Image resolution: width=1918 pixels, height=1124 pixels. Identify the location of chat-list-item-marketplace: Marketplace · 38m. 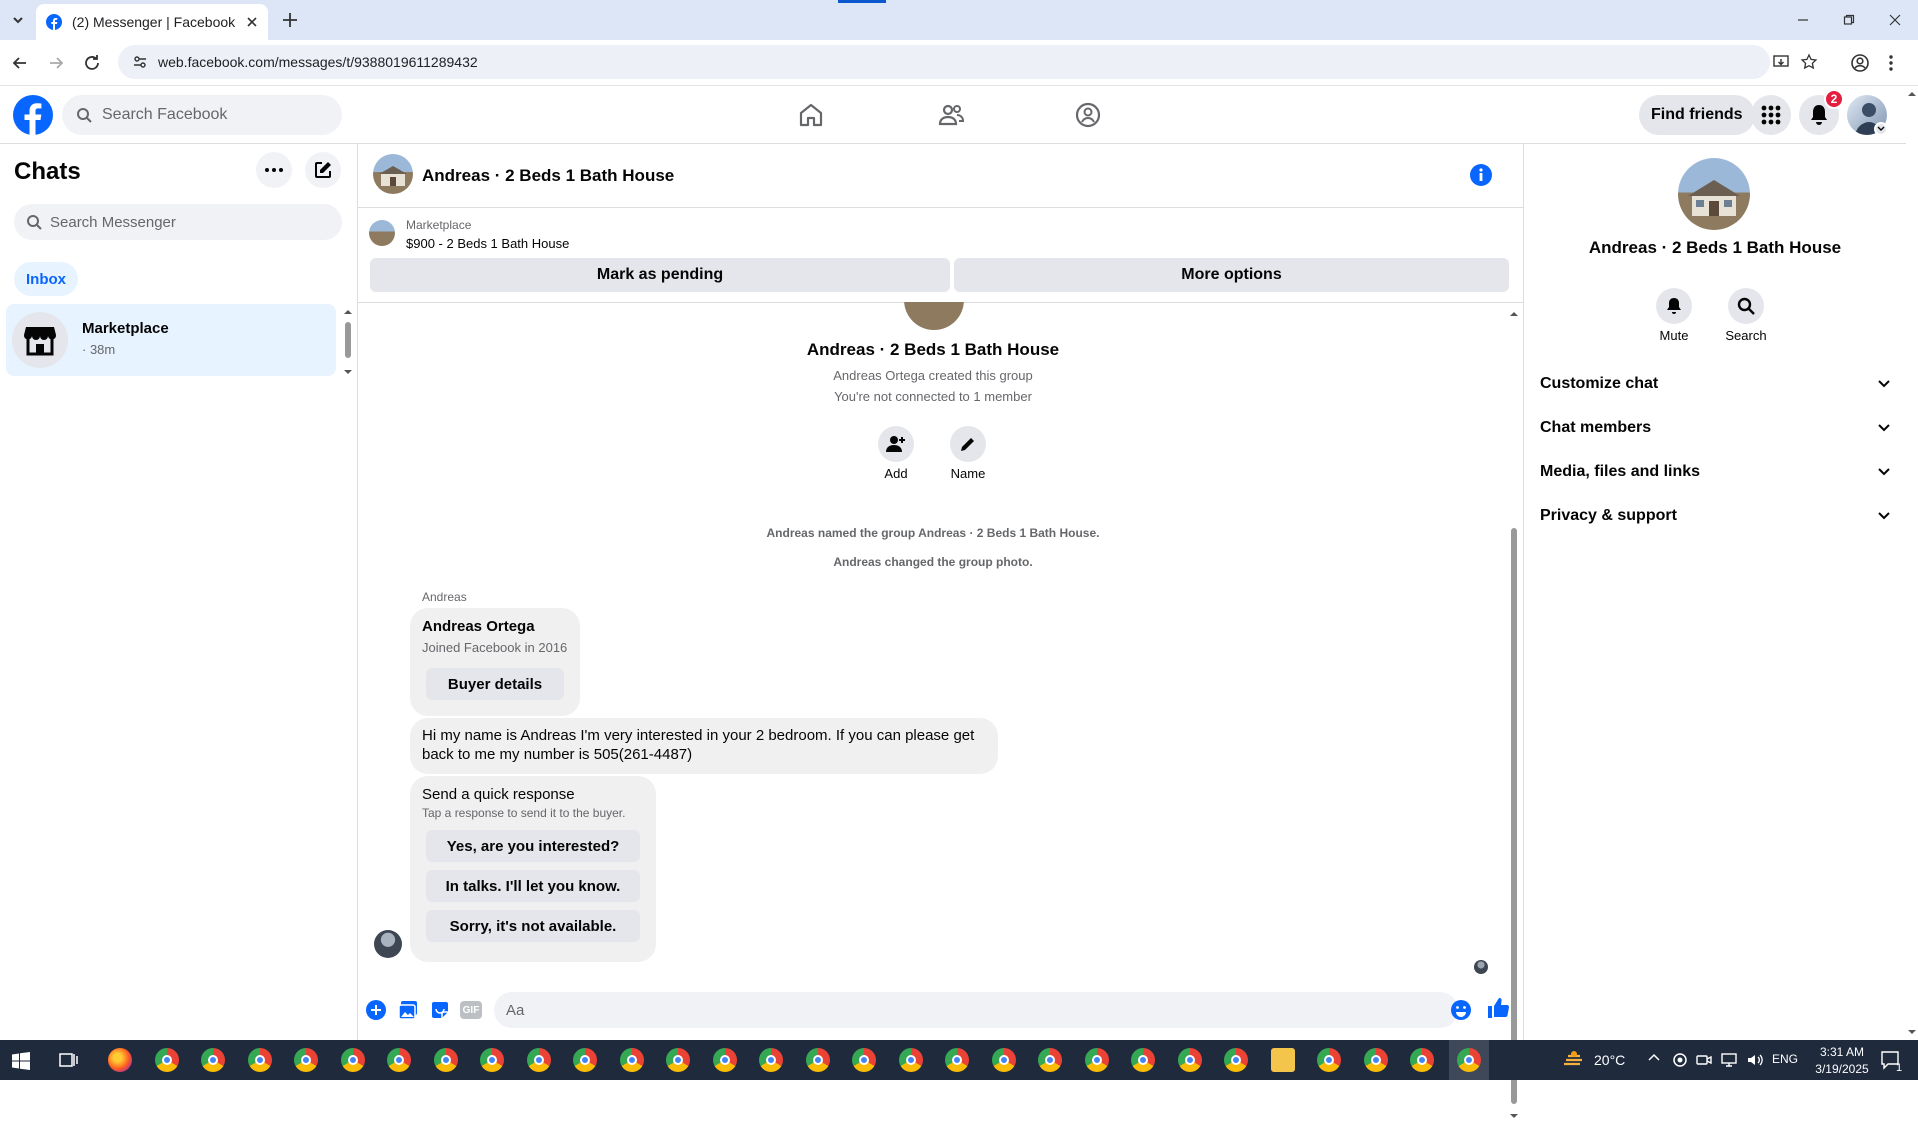
(171, 340).